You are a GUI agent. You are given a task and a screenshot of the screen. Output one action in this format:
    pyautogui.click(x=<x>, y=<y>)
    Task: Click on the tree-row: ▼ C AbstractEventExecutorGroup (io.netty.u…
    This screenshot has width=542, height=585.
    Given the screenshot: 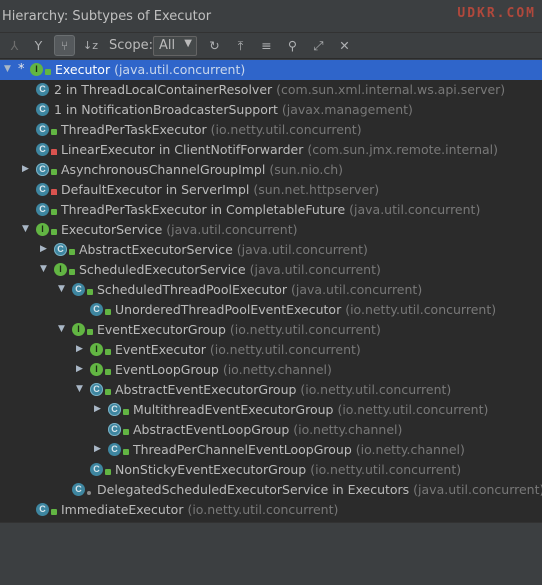 What is the action you would take?
    pyautogui.click(x=271, y=390)
    